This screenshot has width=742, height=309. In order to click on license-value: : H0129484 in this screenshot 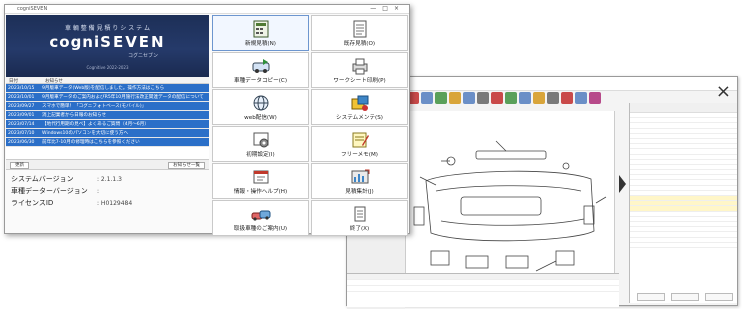, I will do `click(115, 203)`.